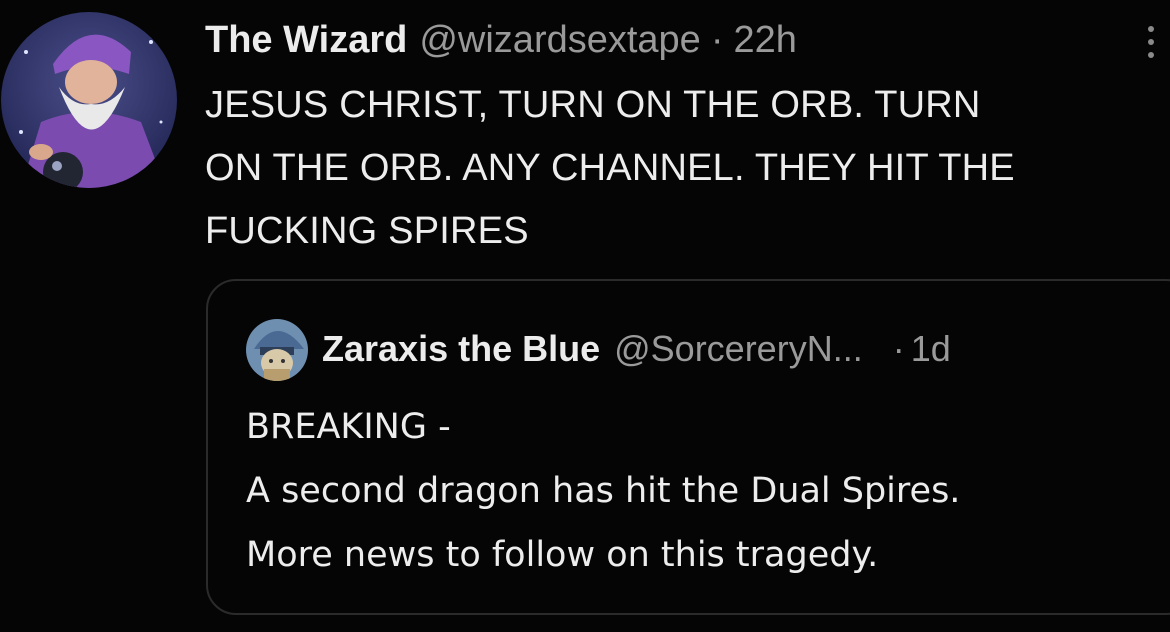 Image resolution: width=1170 pixels, height=632 pixels. Describe the element at coordinates (559, 40) in the screenshot. I see `user-handle: @wizardsextape` at that location.